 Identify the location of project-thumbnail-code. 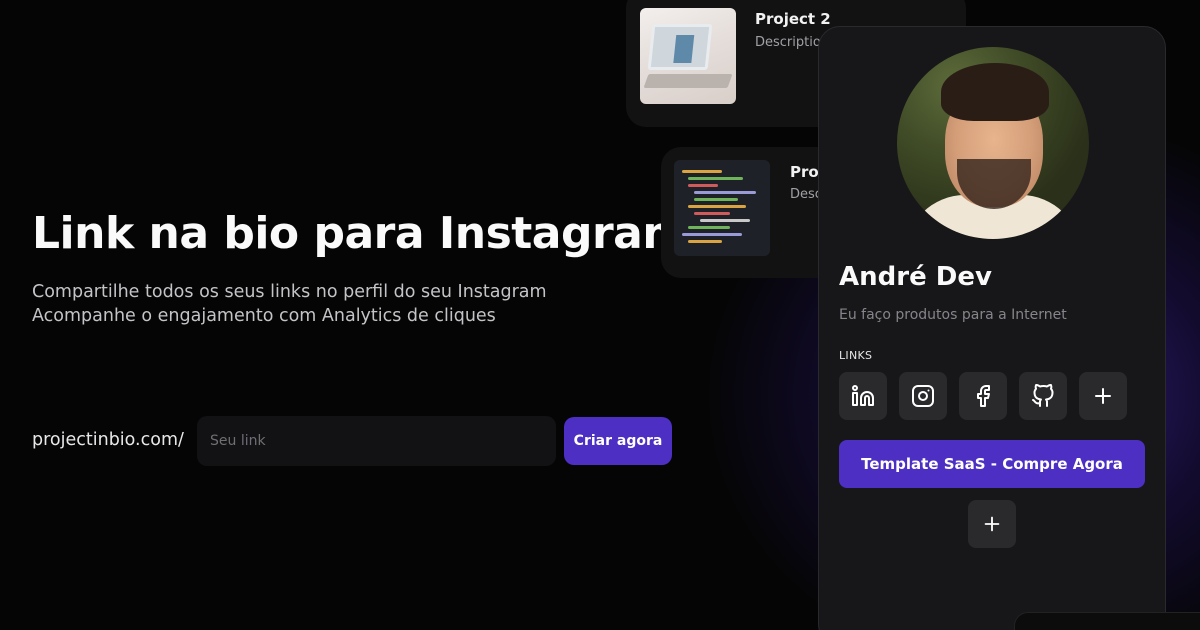
(722, 208).